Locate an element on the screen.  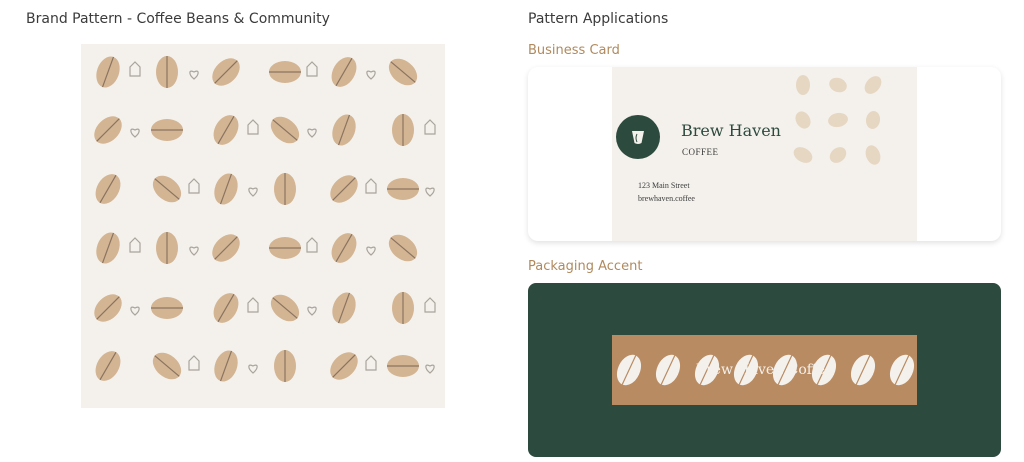
business-card-label: Business Card is located at coordinates (574, 50).